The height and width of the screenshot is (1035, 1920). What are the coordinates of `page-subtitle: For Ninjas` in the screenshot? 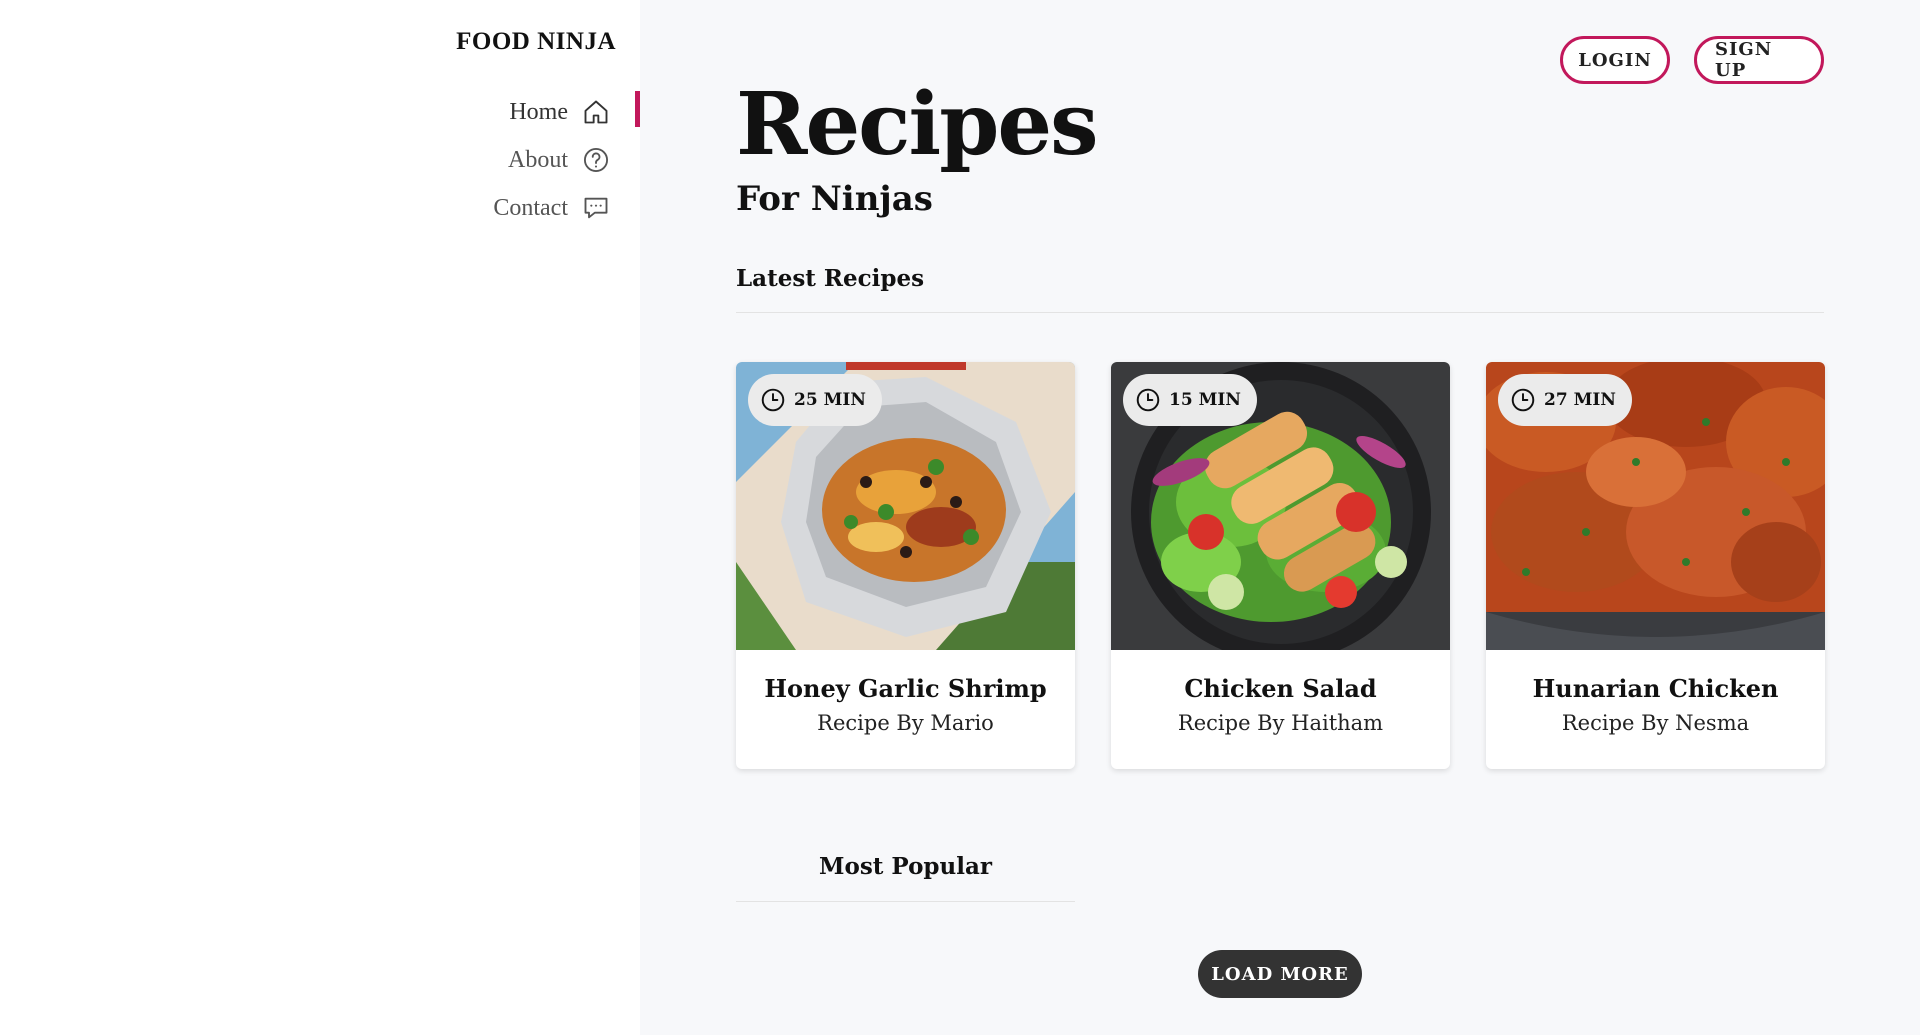 It's located at (834, 199).